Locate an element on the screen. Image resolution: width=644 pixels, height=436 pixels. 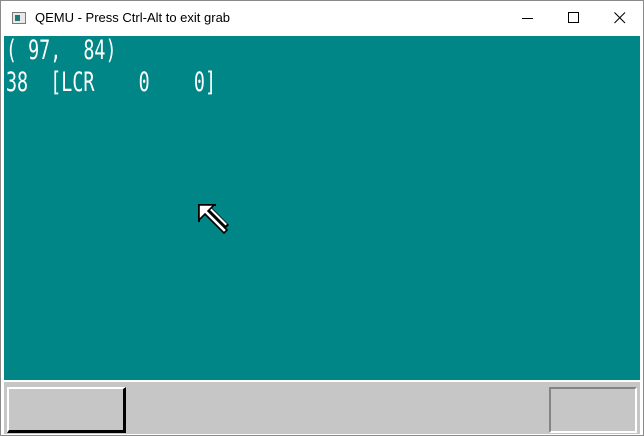
qemu-app-icon is located at coordinates (19, 18).